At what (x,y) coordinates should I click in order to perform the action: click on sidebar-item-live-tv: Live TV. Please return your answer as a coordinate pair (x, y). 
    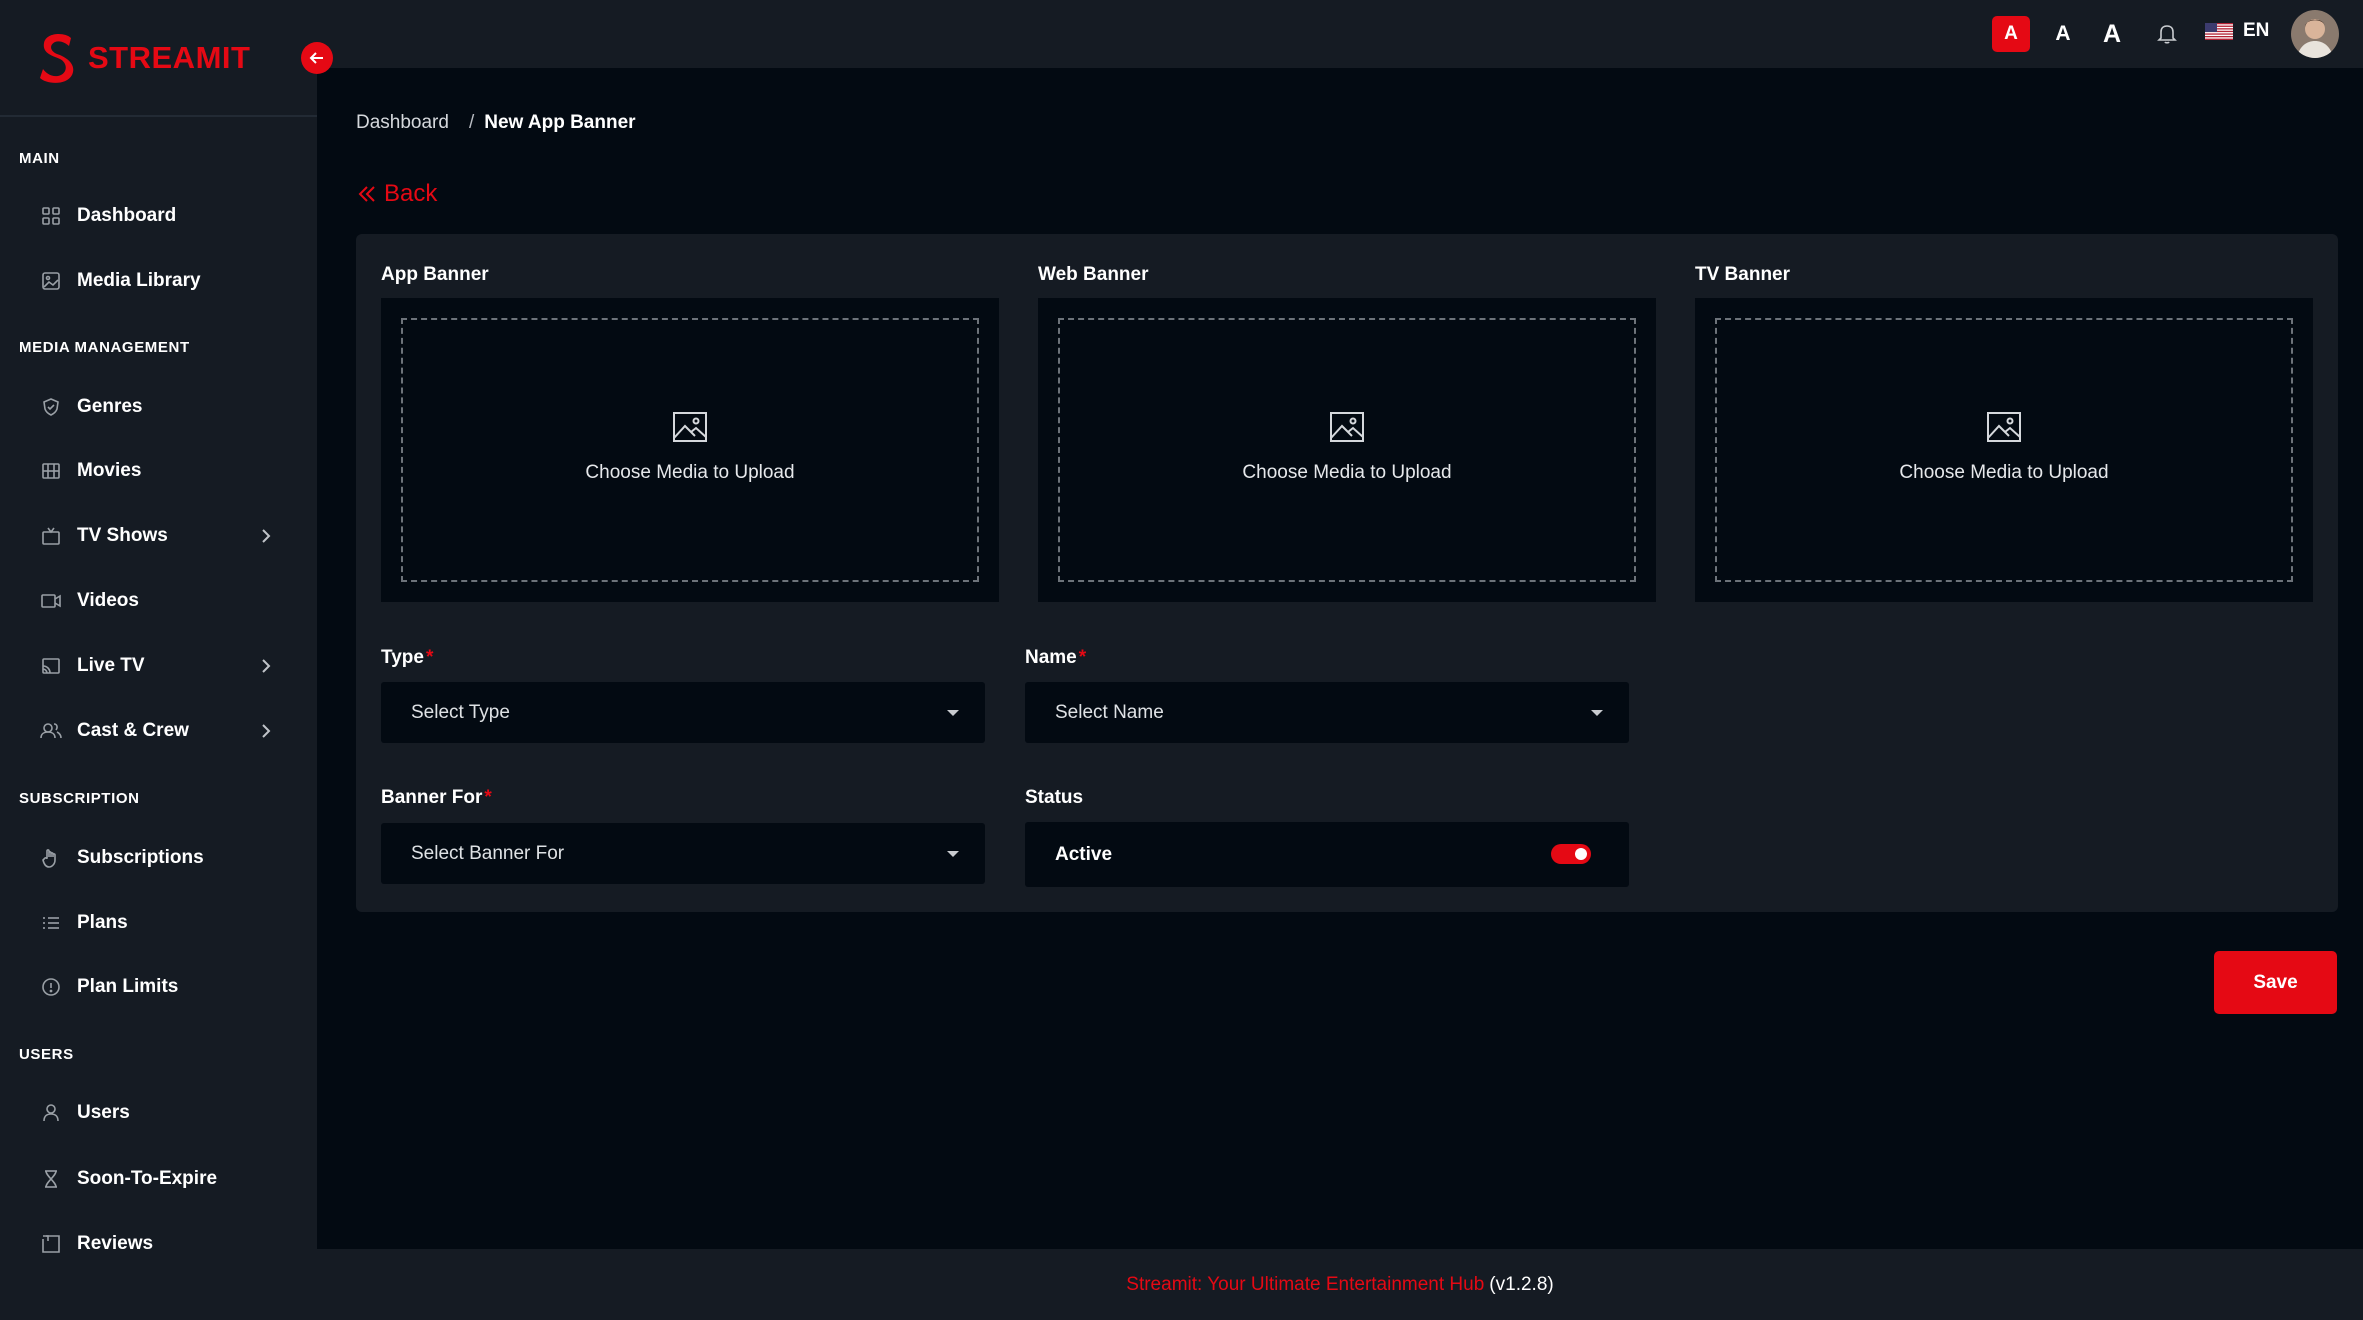
    Looking at the image, I should click on (158, 666).